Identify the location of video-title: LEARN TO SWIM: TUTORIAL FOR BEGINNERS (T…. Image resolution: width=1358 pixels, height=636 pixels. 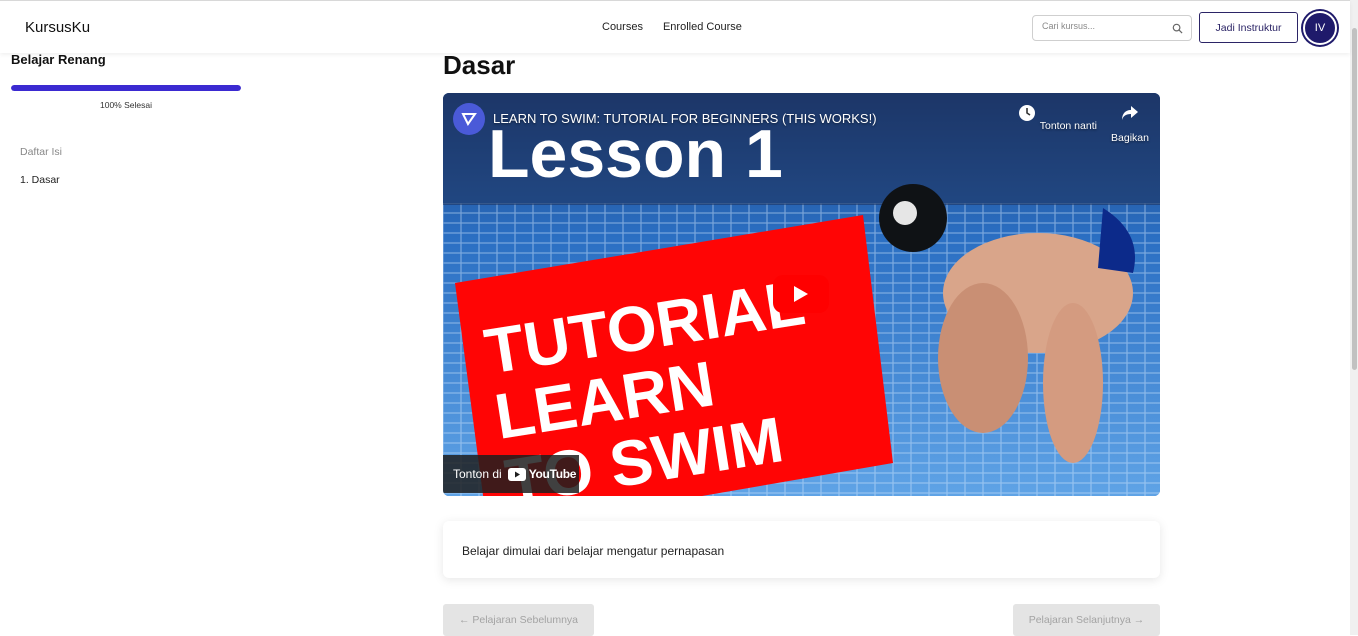
(685, 118).